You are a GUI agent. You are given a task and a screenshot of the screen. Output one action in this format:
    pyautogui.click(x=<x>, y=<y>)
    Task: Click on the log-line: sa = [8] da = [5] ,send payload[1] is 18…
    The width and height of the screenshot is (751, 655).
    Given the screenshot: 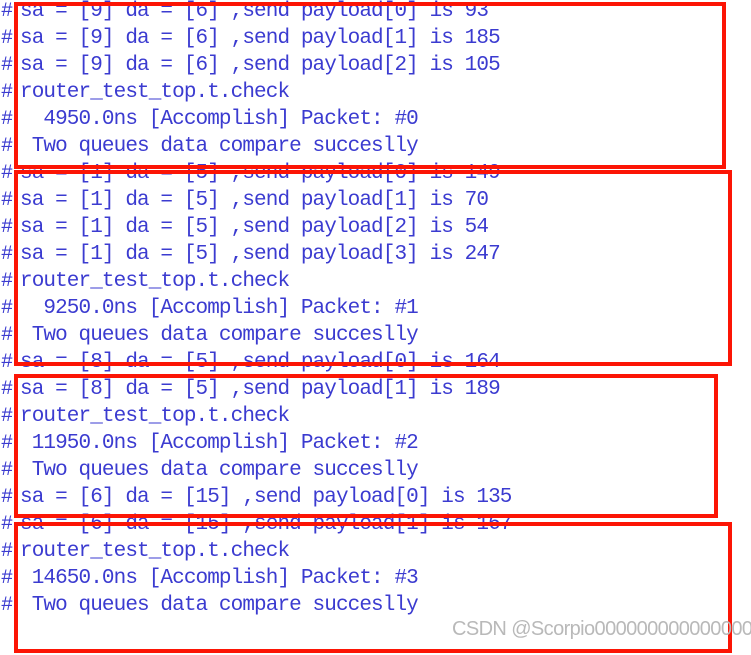 What is the action you would take?
    pyautogui.click(x=260, y=389)
    